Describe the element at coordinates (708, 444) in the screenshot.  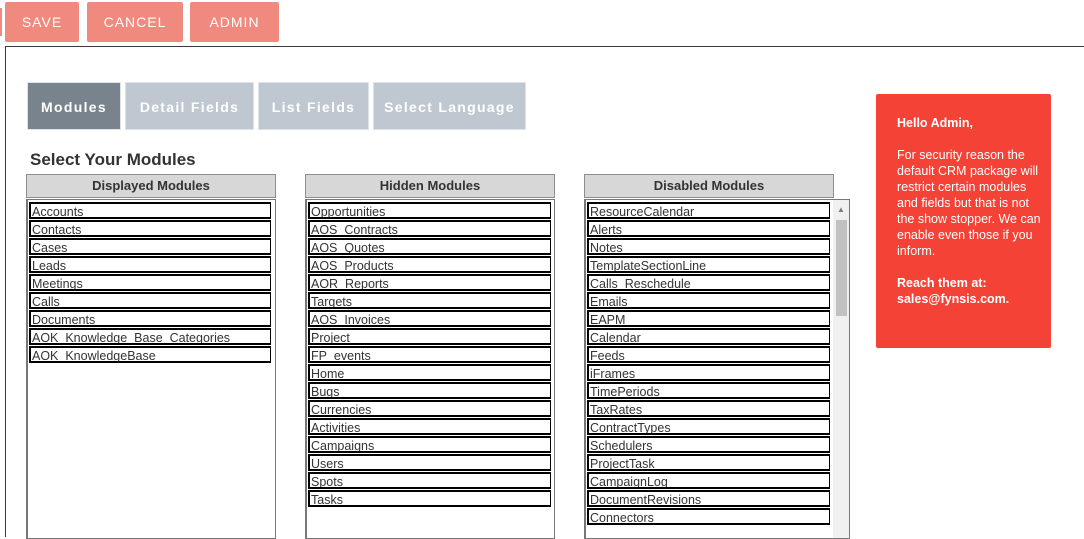
I see `list-item: Schedulers` at that location.